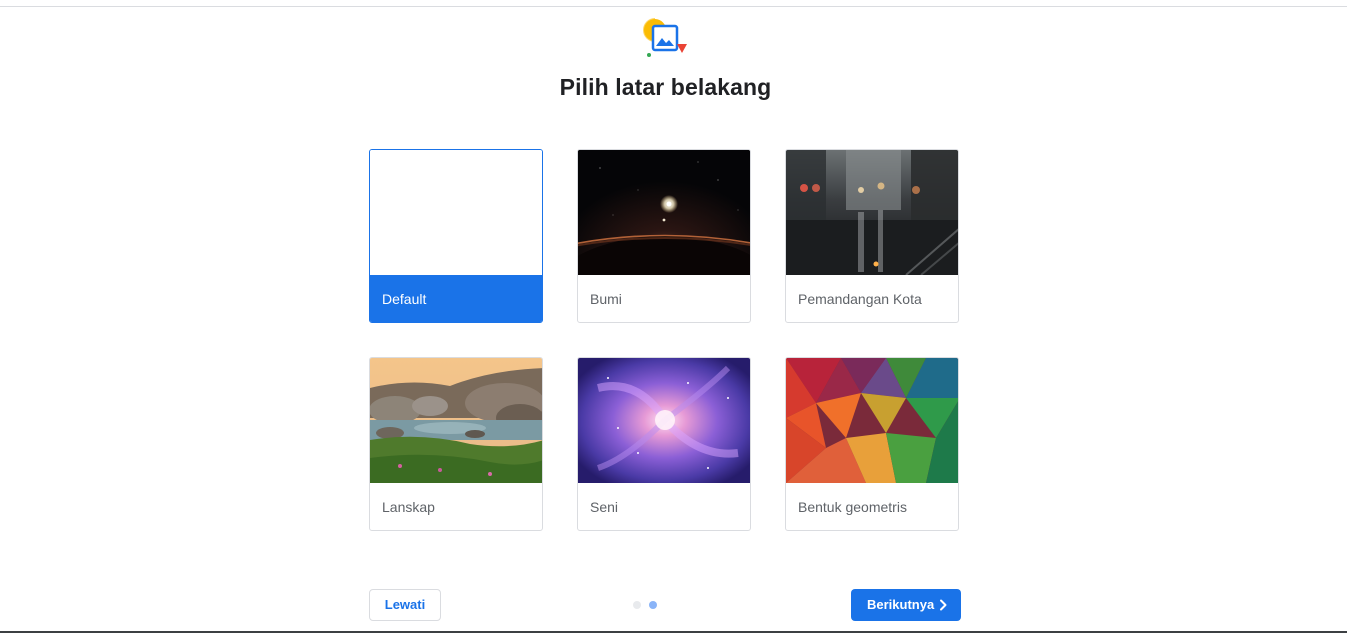 This screenshot has height=633, width=1347. Describe the element at coordinates (901, 604) in the screenshot. I see `next-button-label: Berikutnya` at that location.